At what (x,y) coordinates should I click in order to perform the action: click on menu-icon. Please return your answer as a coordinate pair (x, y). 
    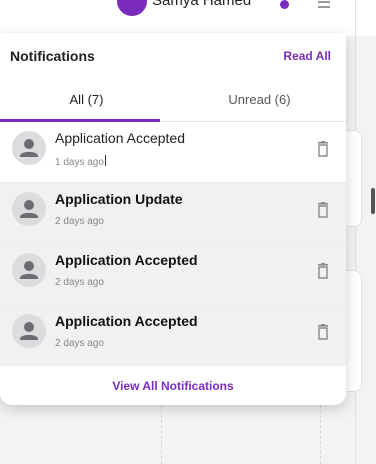
    Looking at the image, I should click on (324, 7).